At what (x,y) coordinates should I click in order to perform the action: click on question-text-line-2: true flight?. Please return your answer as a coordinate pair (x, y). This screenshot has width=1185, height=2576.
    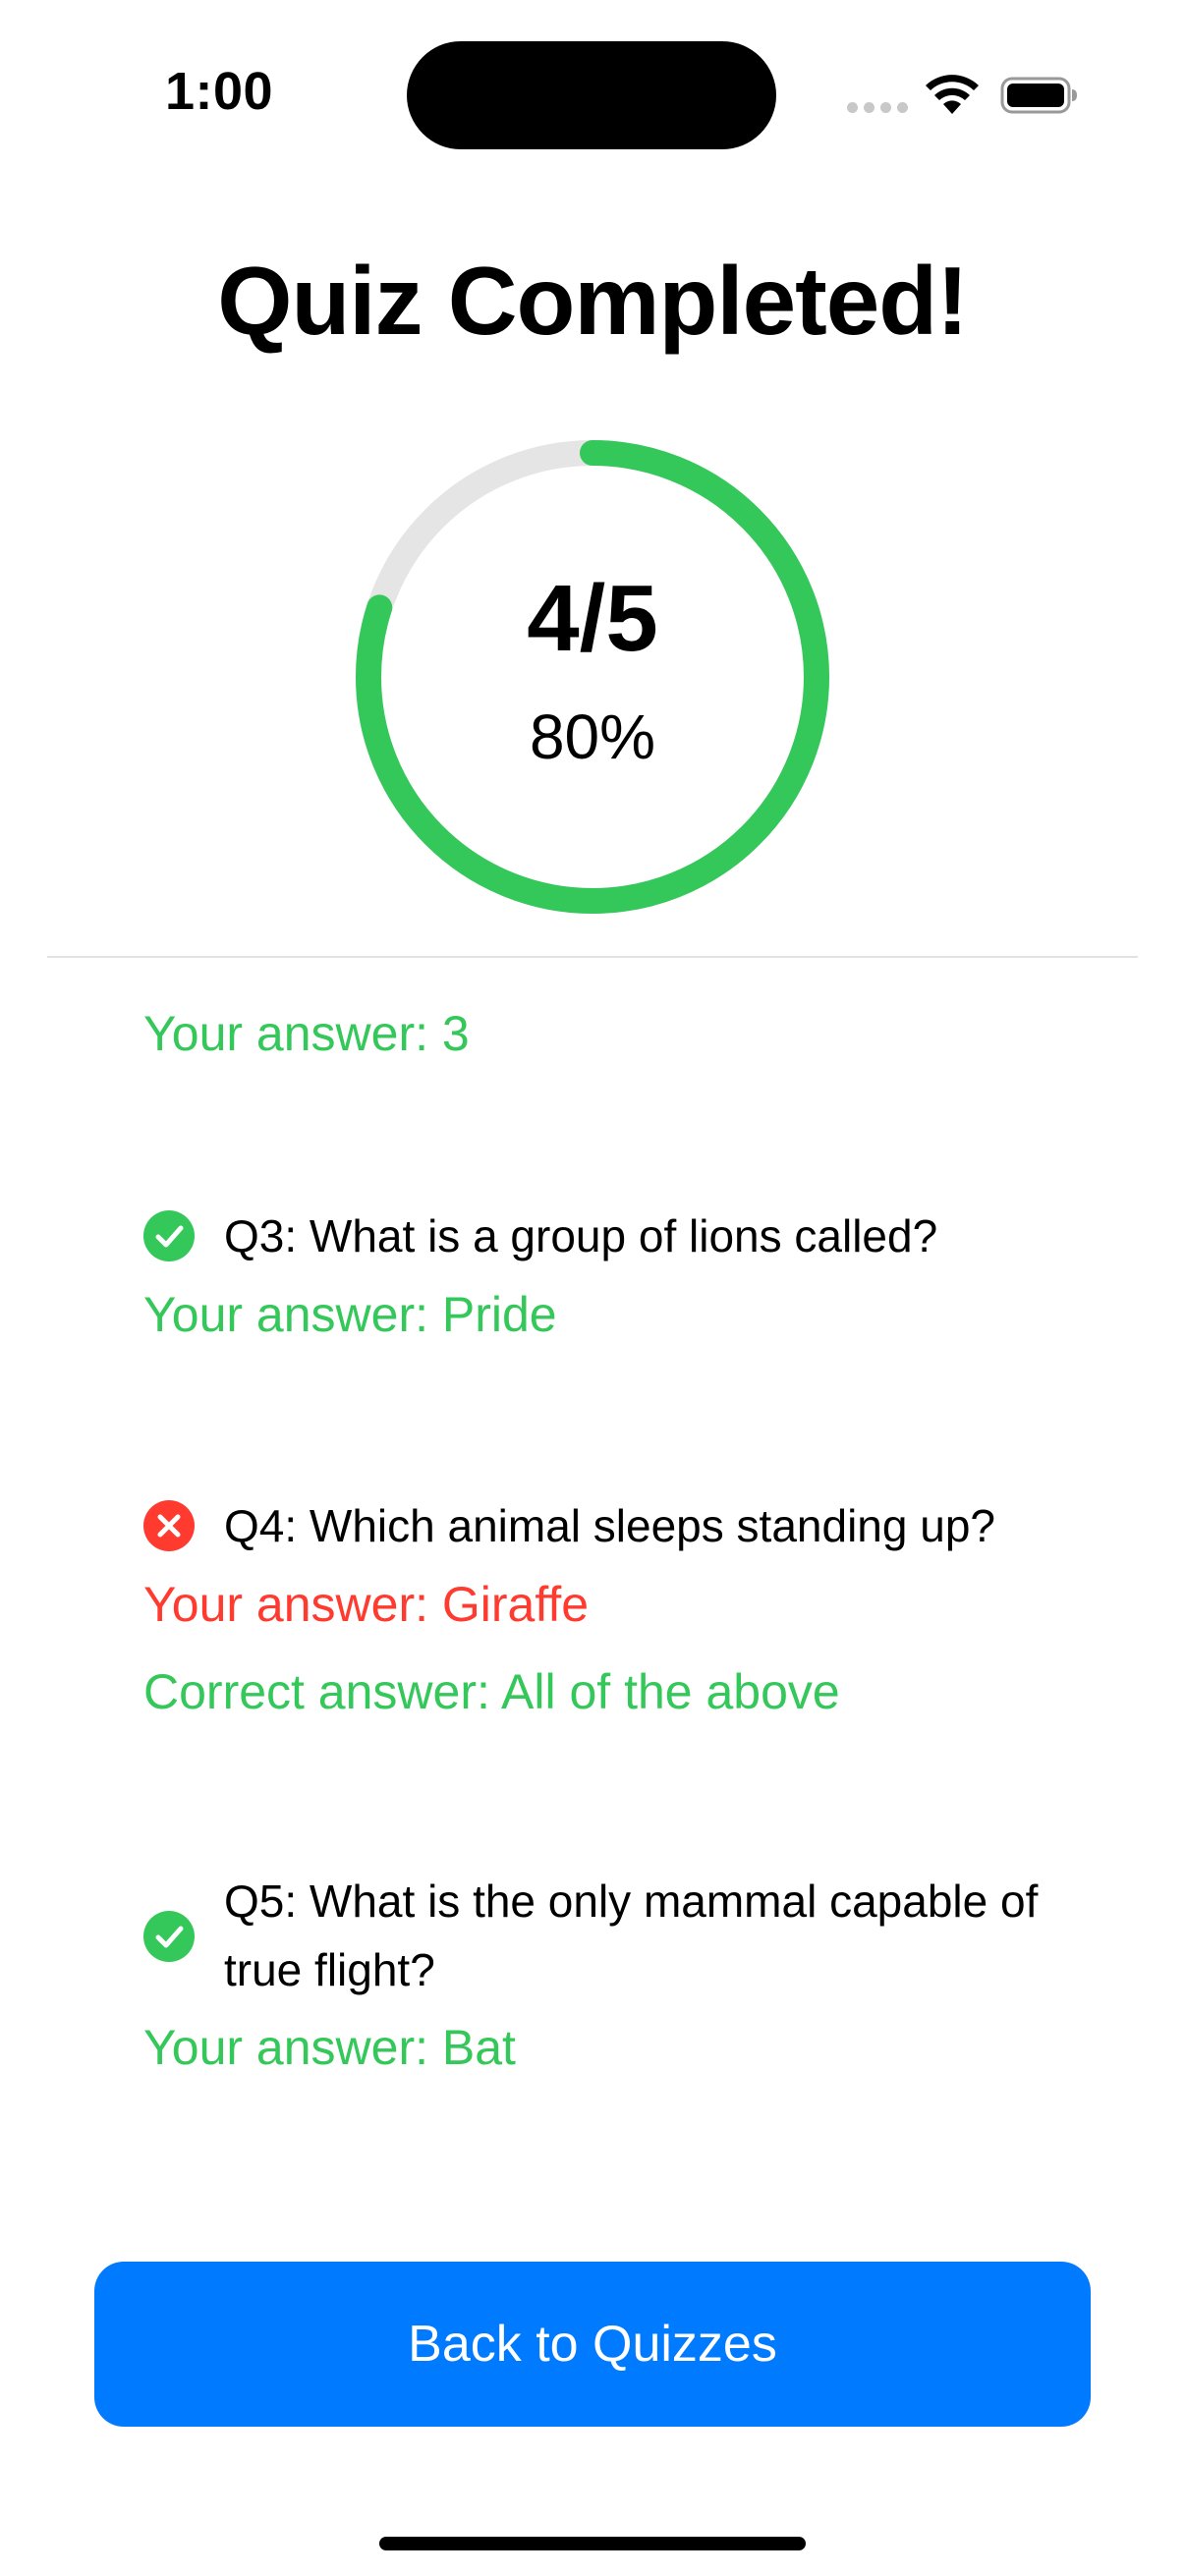
    Looking at the image, I should click on (329, 1969).